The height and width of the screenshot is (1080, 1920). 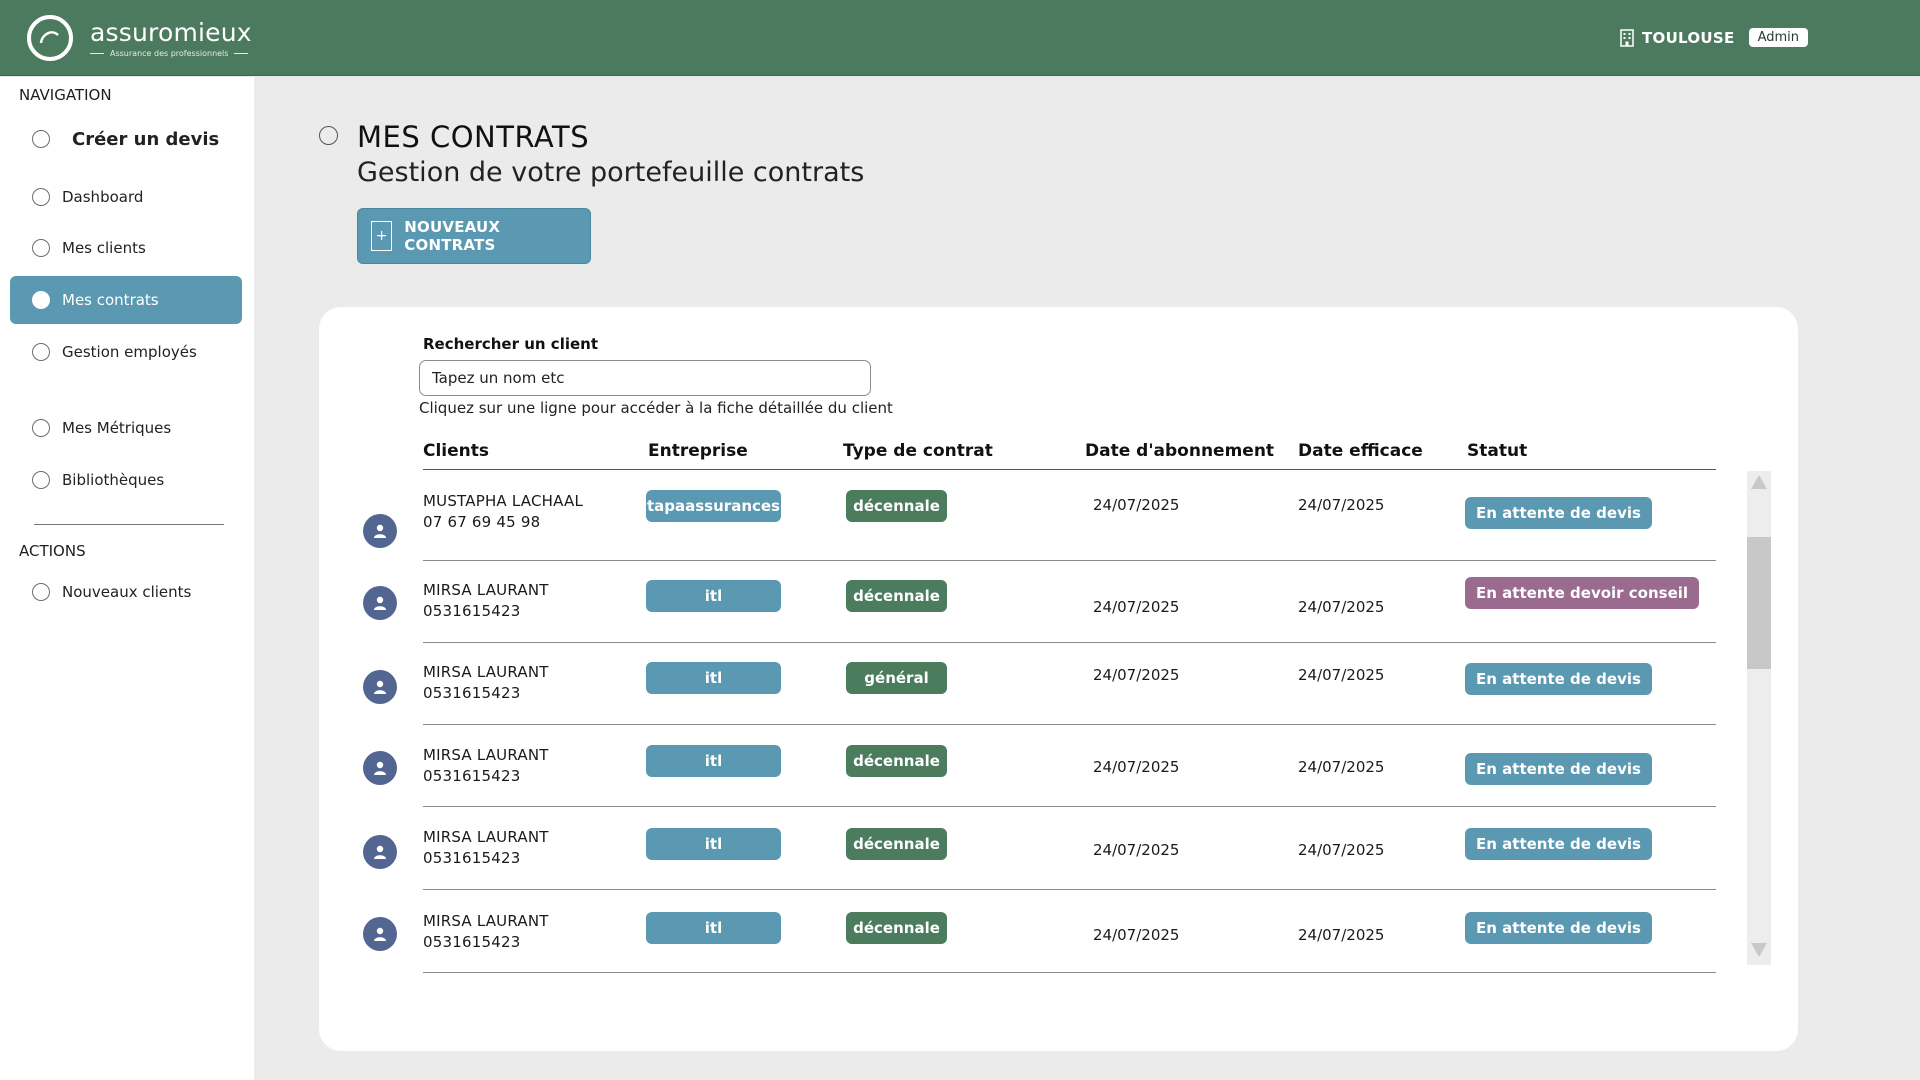 What do you see at coordinates (1759, 603) in the screenshot?
I see `scrollbar-thumb` at bounding box center [1759, 603].